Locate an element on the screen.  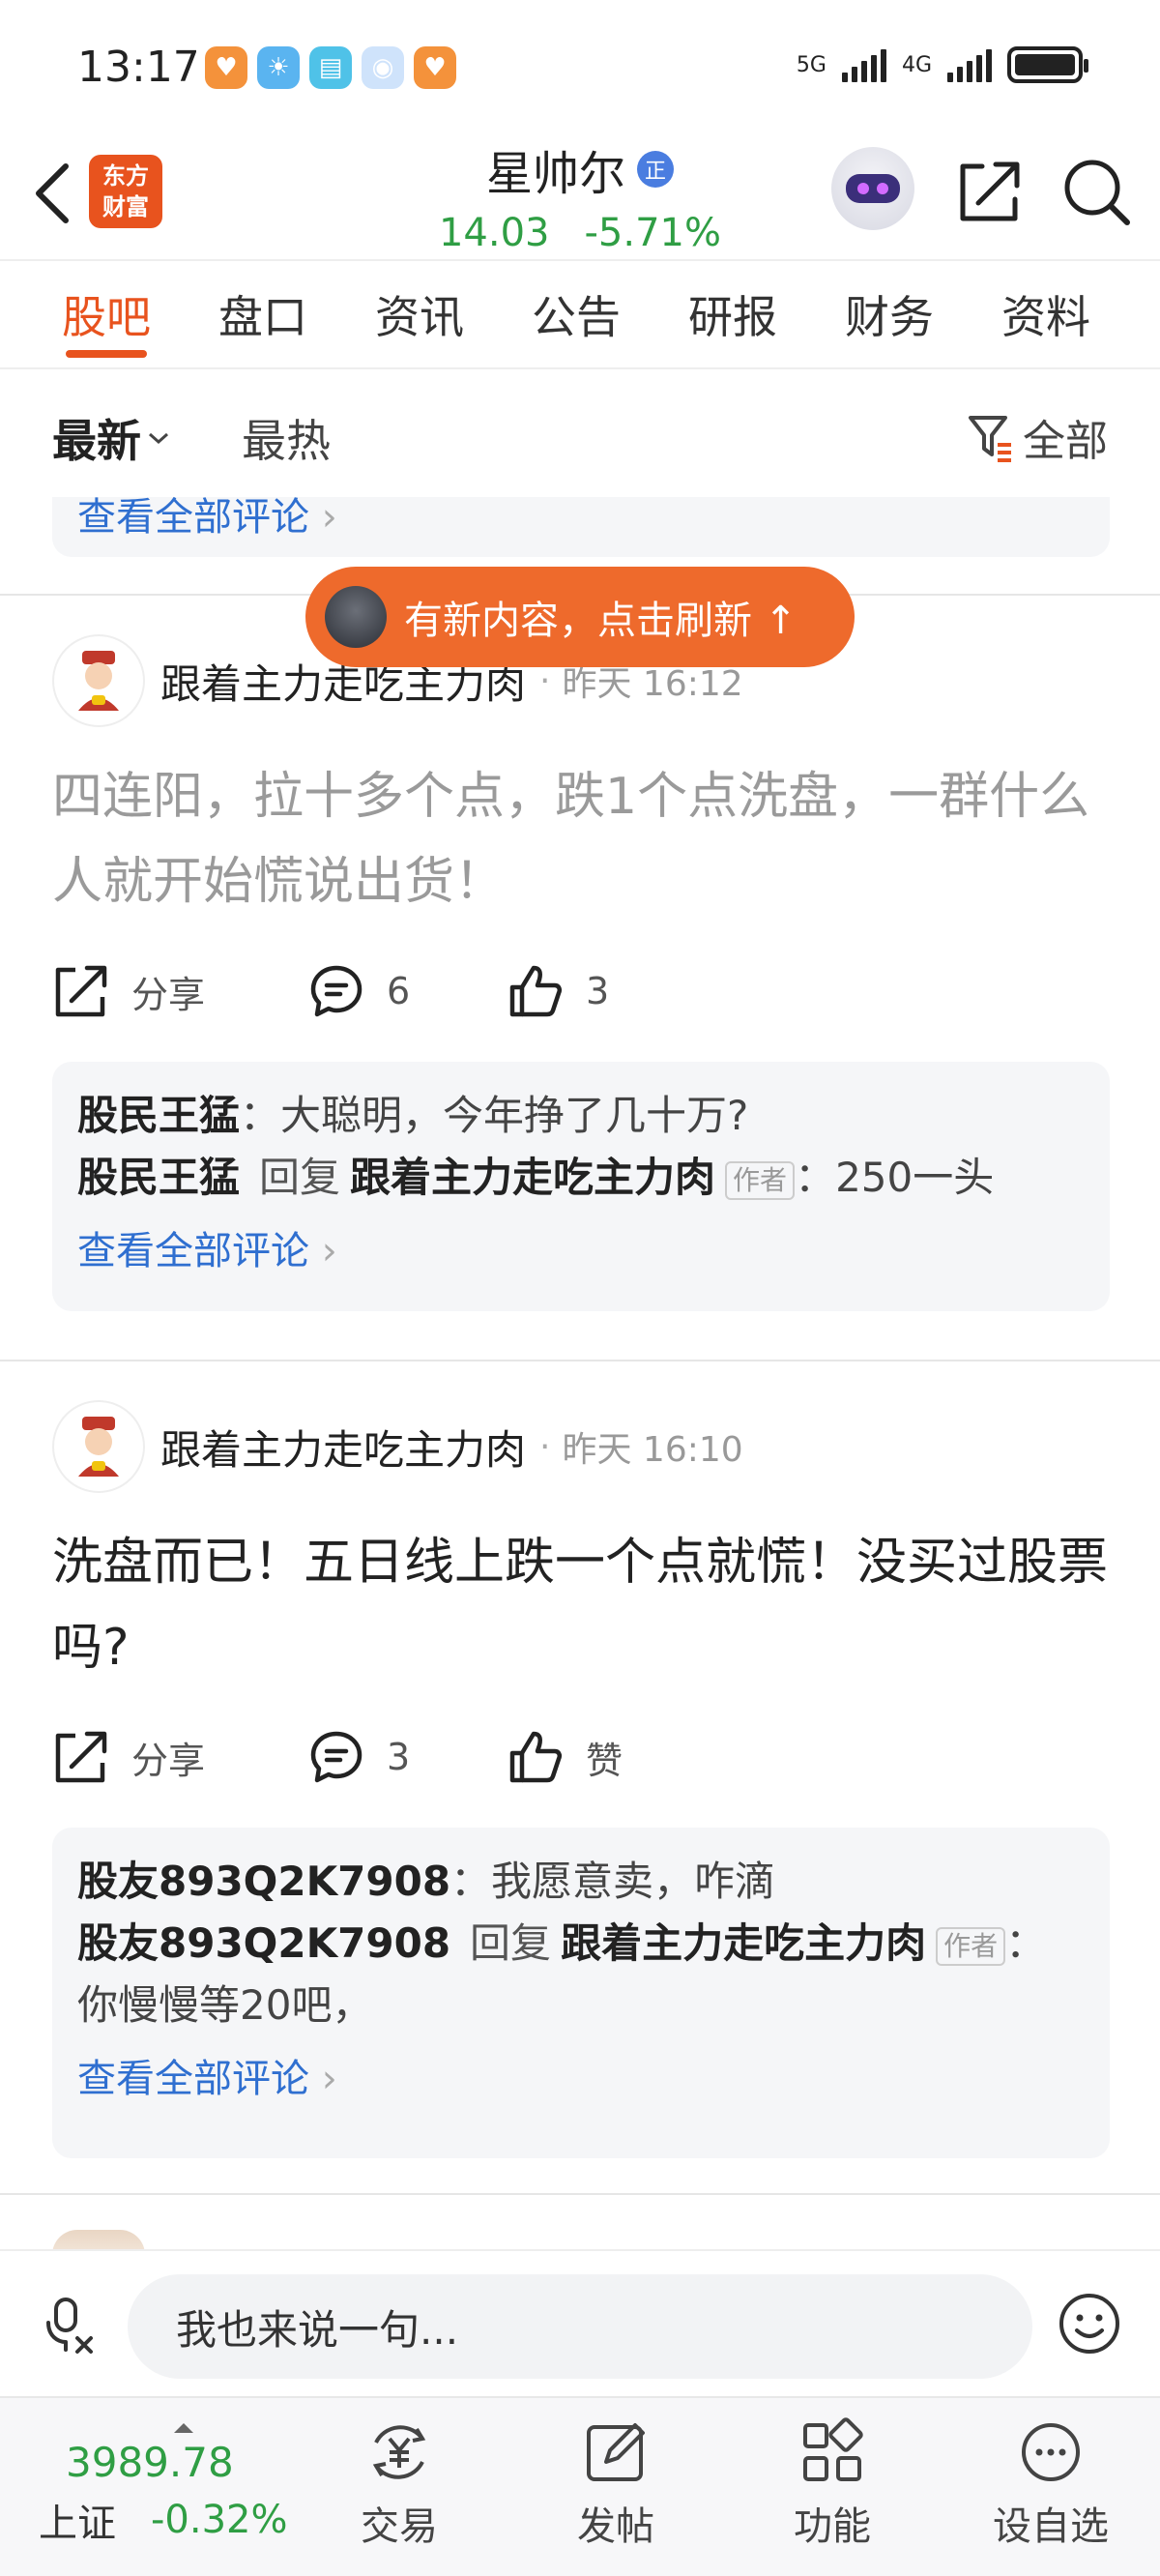
index-change: -0.32% is located at coordinates (220, 2520).